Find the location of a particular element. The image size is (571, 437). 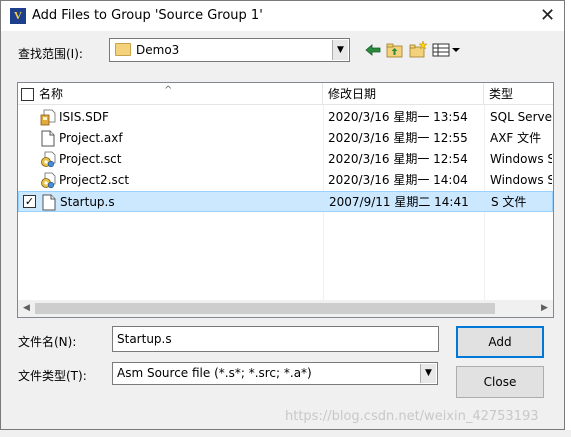

file-row: Project2.sct 2020/3/16 星期一 14:04 Windows S is located at coordinates (285, 180).